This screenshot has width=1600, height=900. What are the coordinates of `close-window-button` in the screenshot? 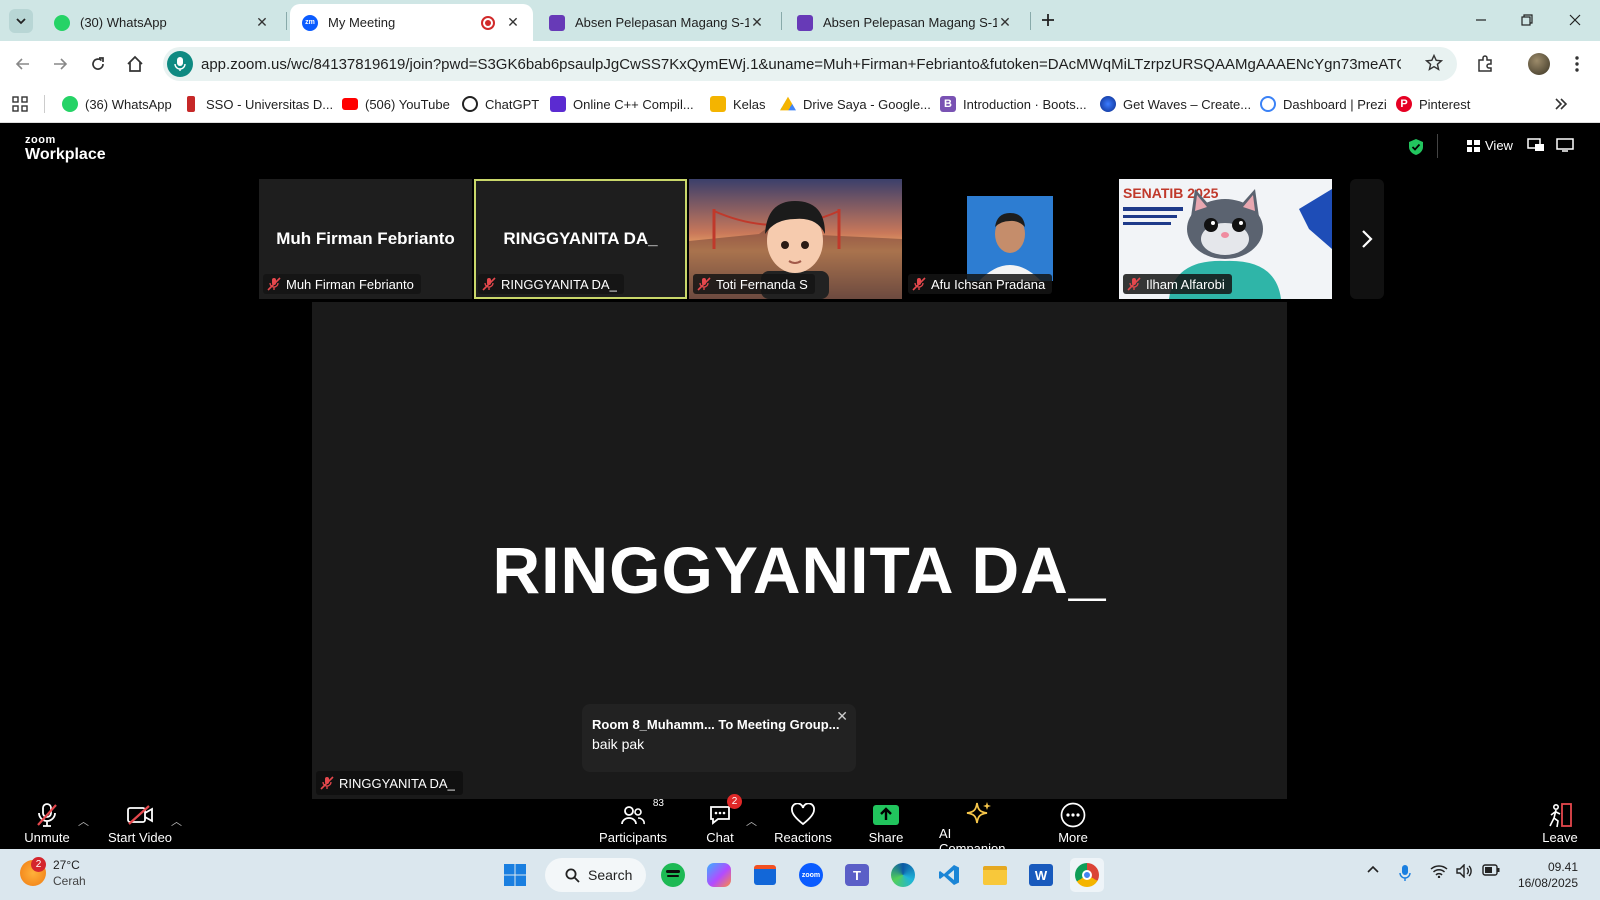 It's located at (1575, 20).